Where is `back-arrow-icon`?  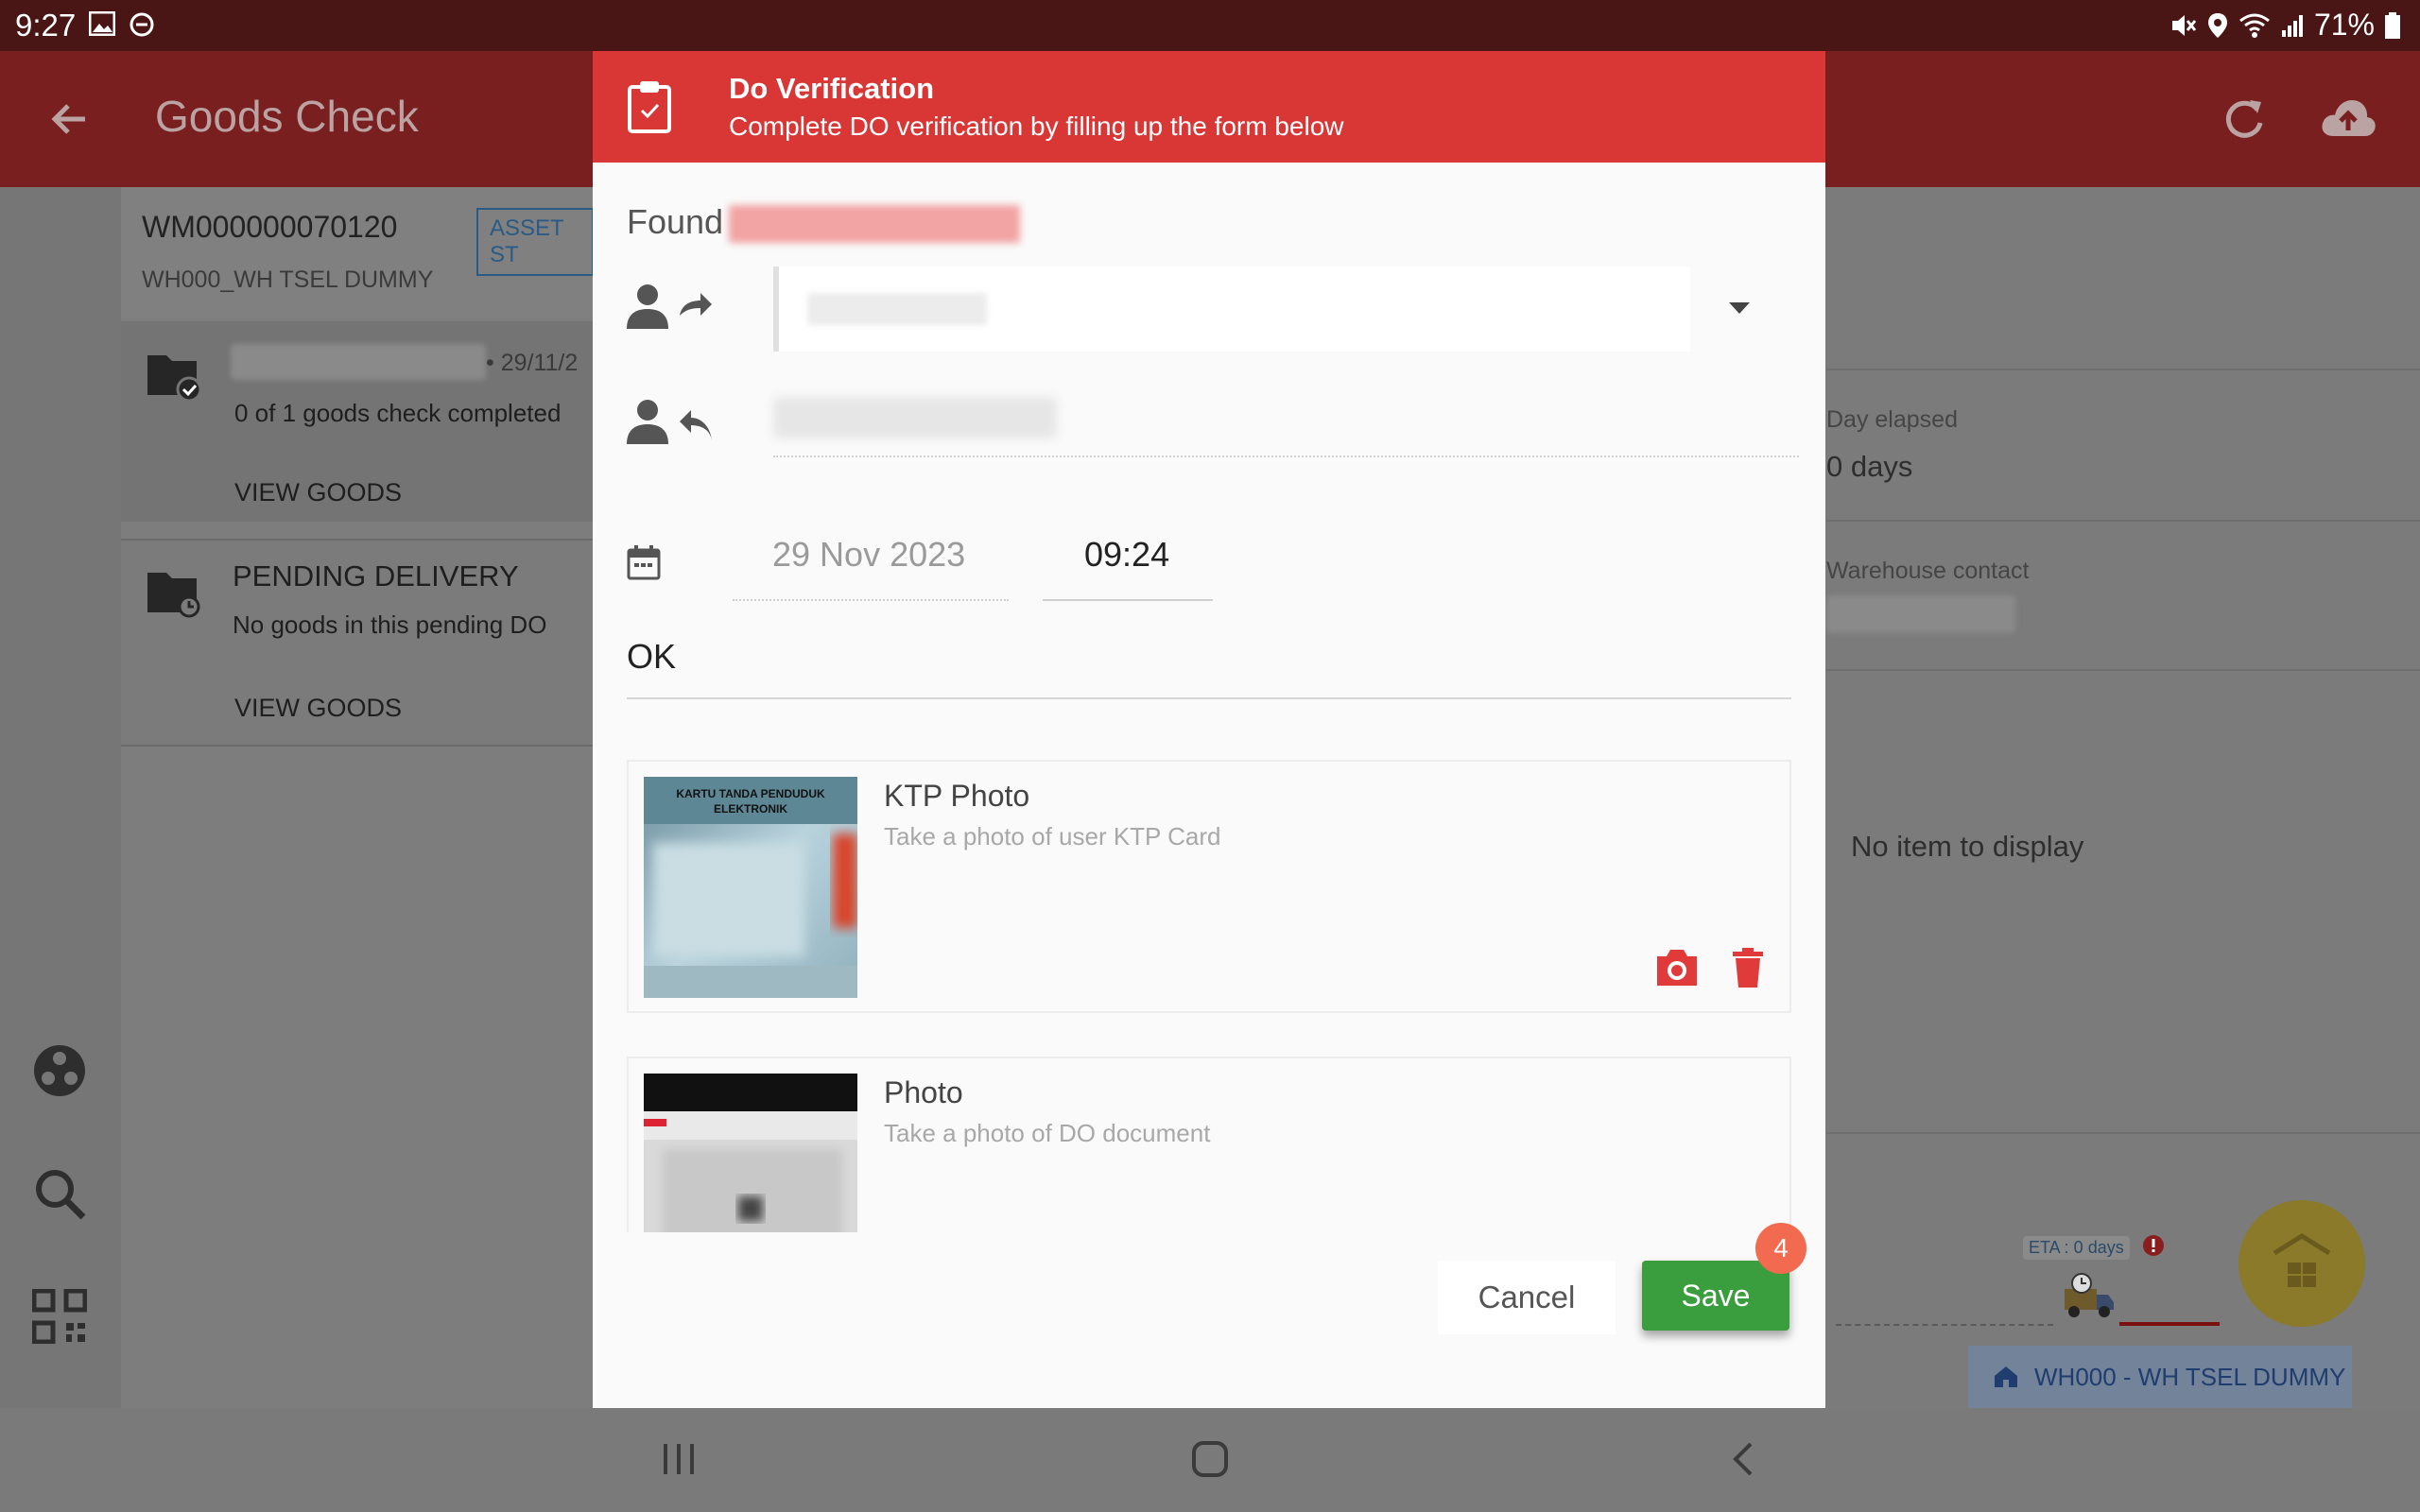
back-arrow-icon is located at coordinates (70, 119).